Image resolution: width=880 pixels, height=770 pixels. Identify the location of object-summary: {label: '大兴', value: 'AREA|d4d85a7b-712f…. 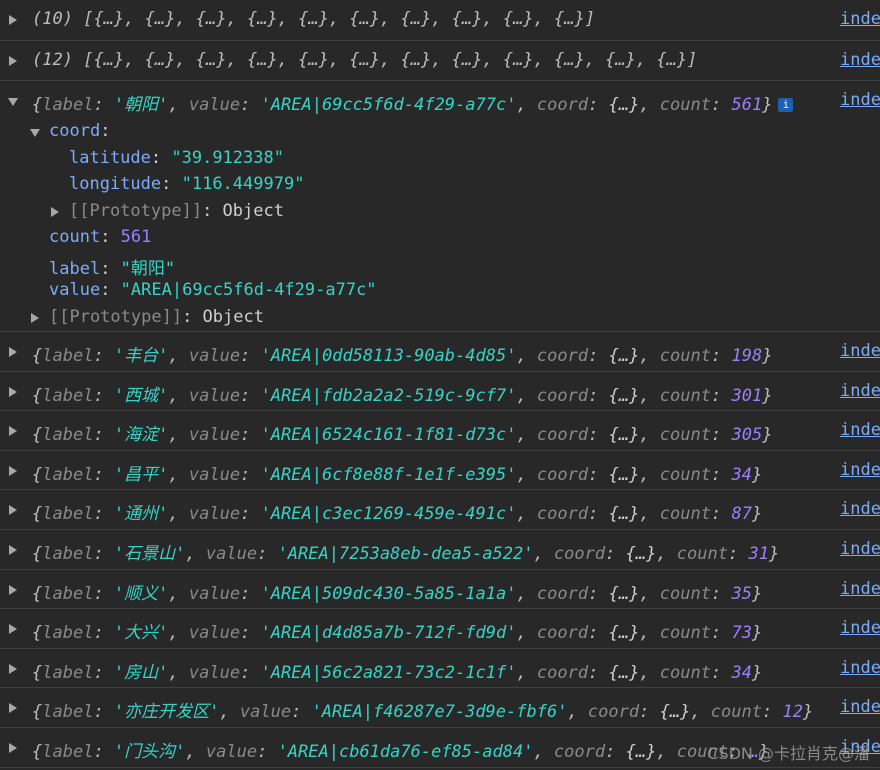
(397, 630).